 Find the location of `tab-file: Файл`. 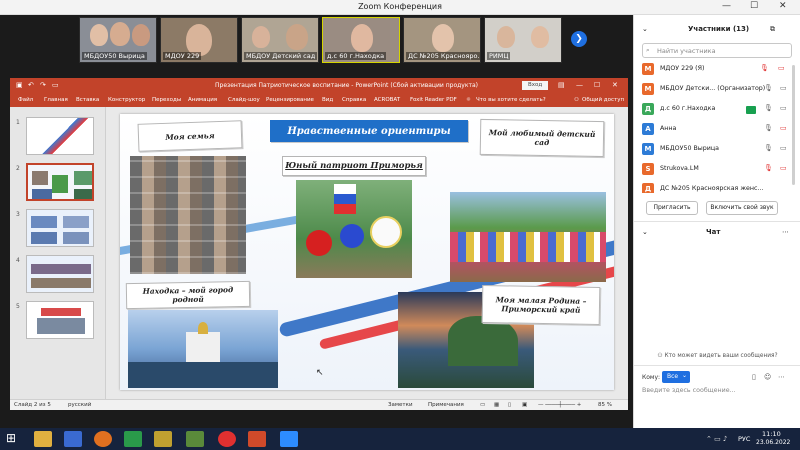

tab-file: Файл is located at coordinates (25, 100).